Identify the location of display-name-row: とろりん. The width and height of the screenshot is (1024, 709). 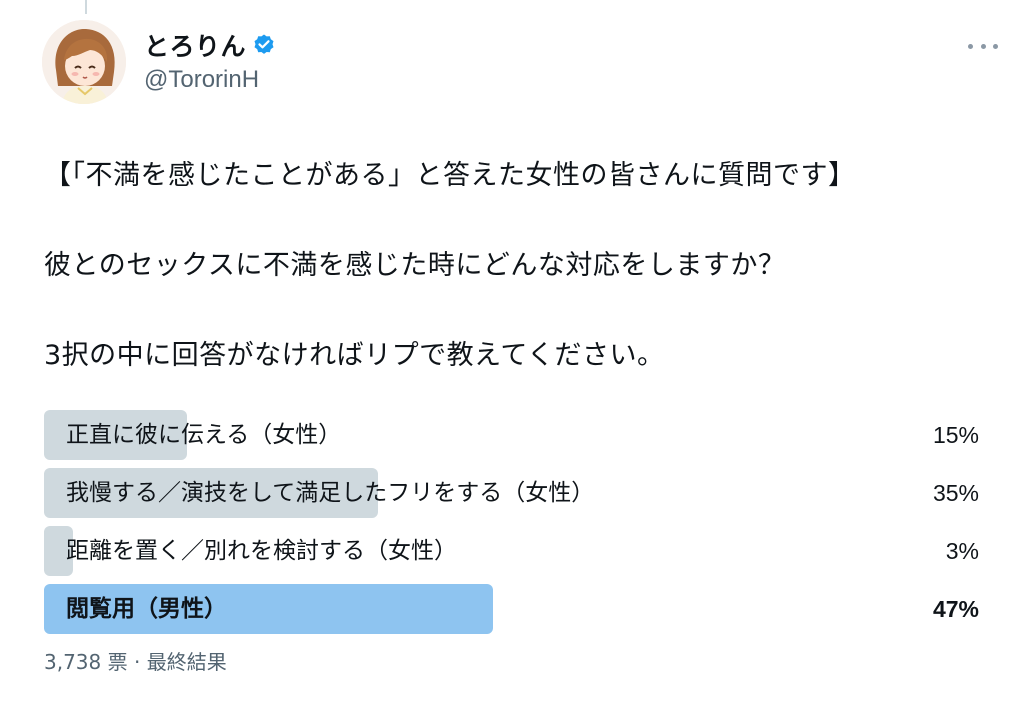
(210, 45).